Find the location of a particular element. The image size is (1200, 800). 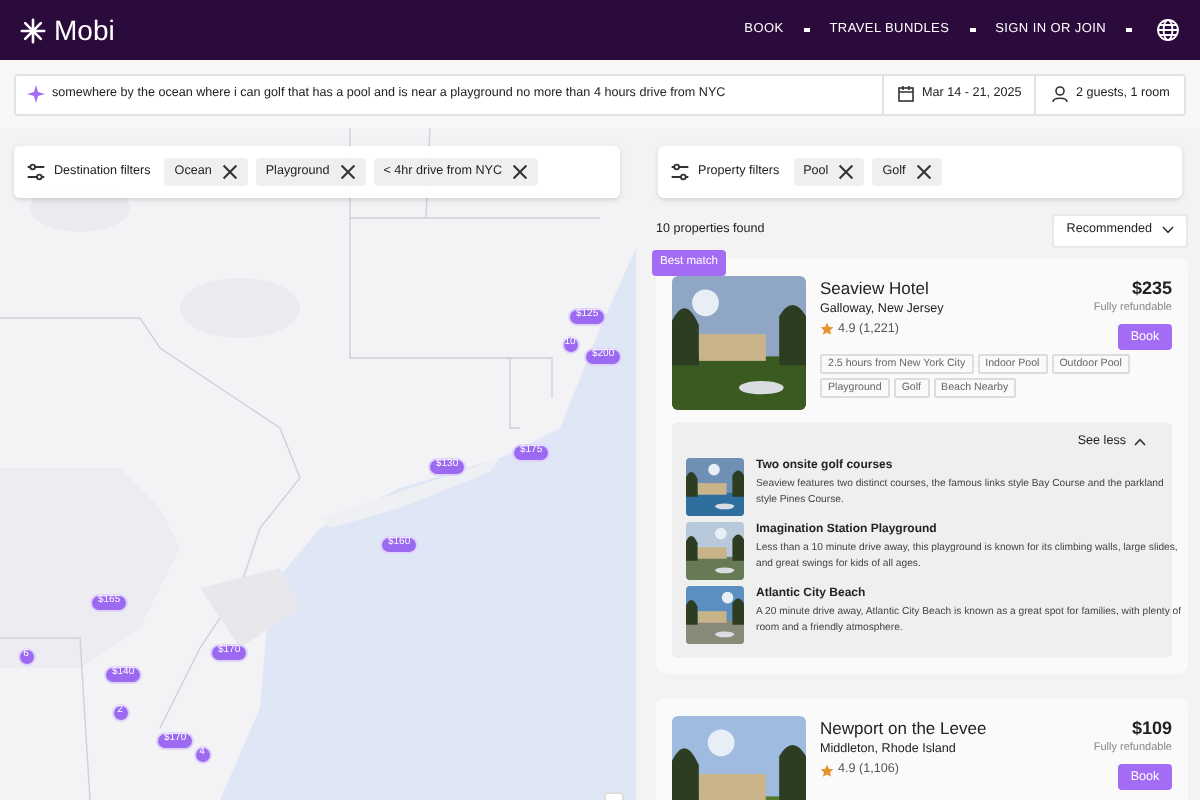

person-icon is located at coordinates (1060, 94).